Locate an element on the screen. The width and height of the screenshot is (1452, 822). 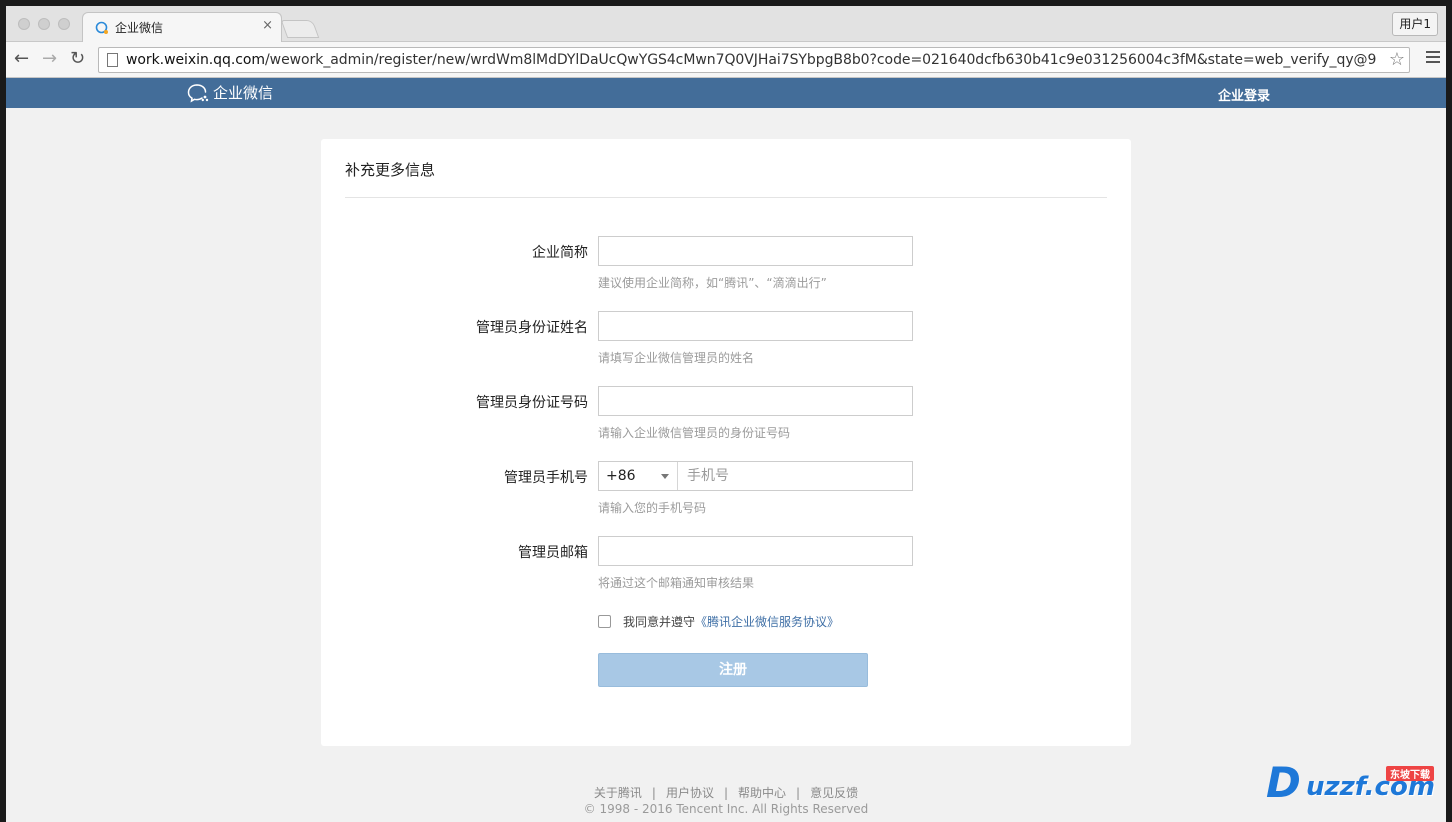
tab-close-icon: × is located at coordinates (267, 25).